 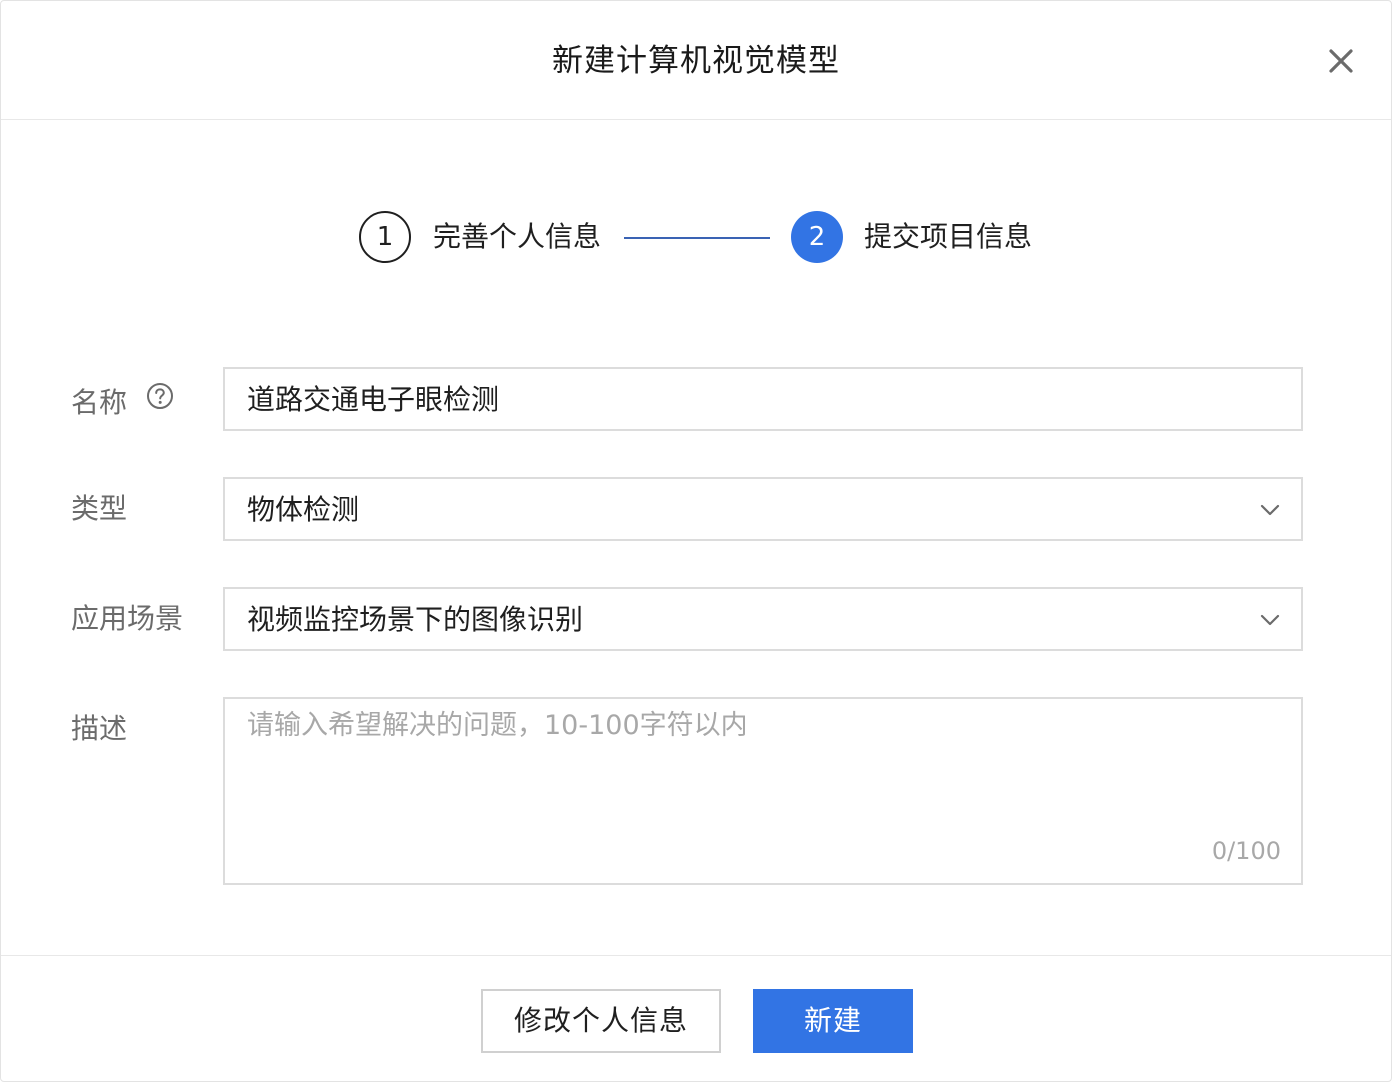 What do you see at coordinates (763, 399) in the screenshot?
I see `name-input: 道路交通电子眼检测` at bounding box center [763, 399].